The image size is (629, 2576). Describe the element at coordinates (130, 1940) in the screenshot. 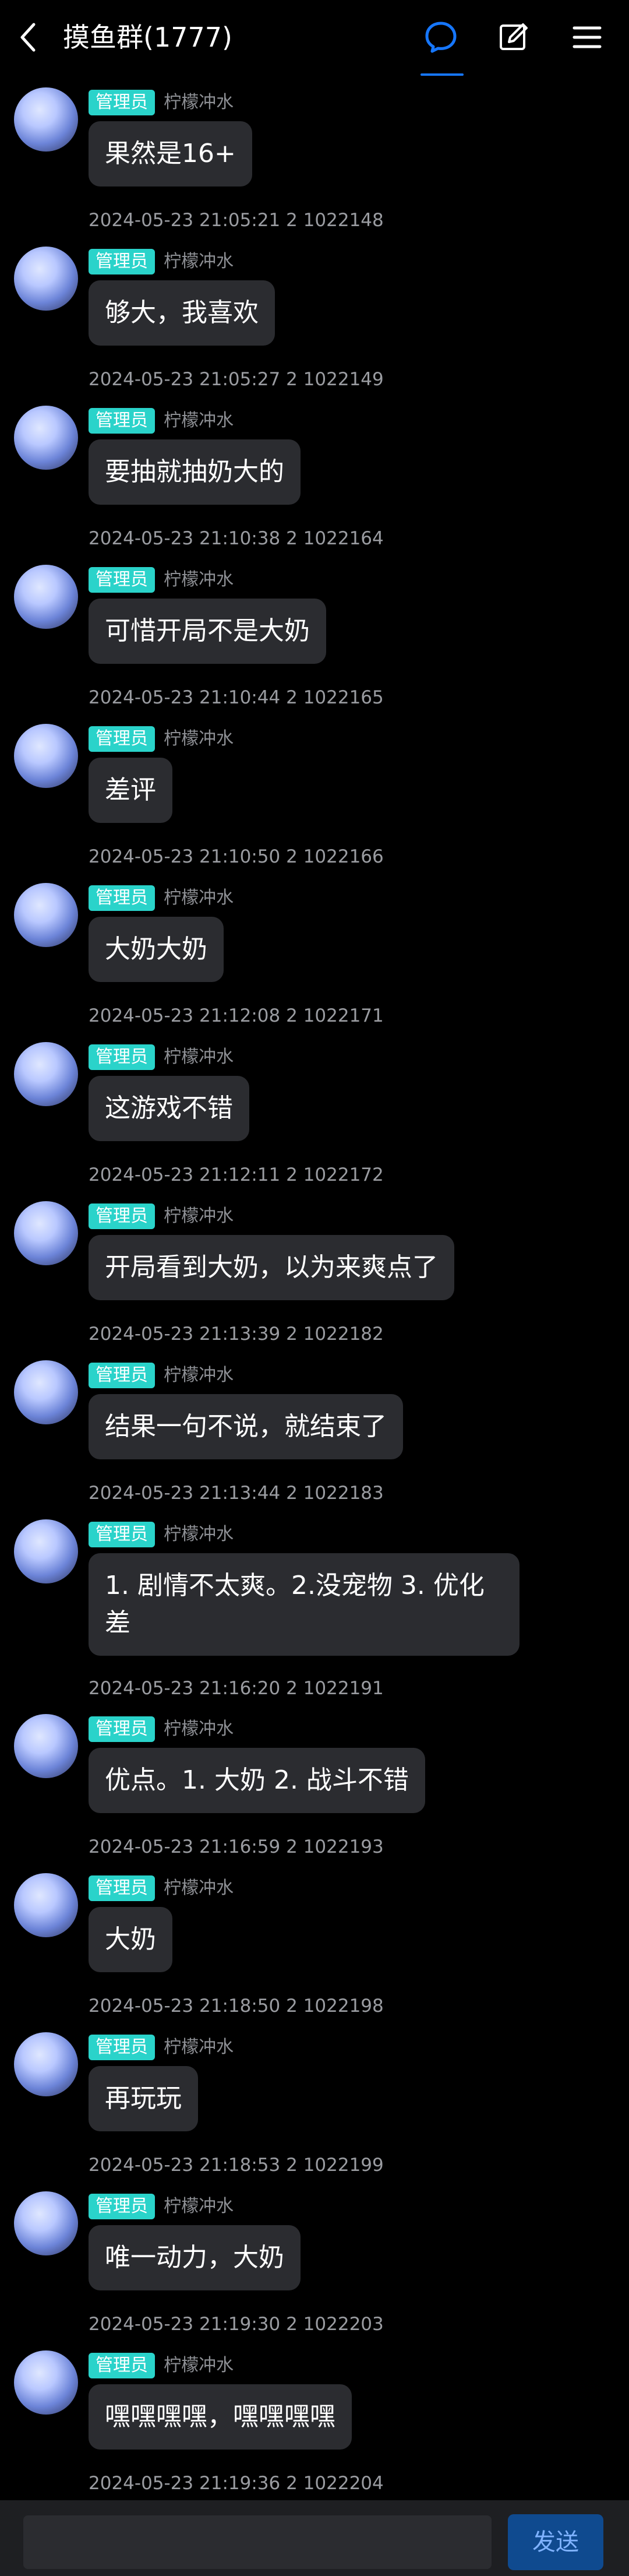

I see `message-bubble: 大奶` at that location.